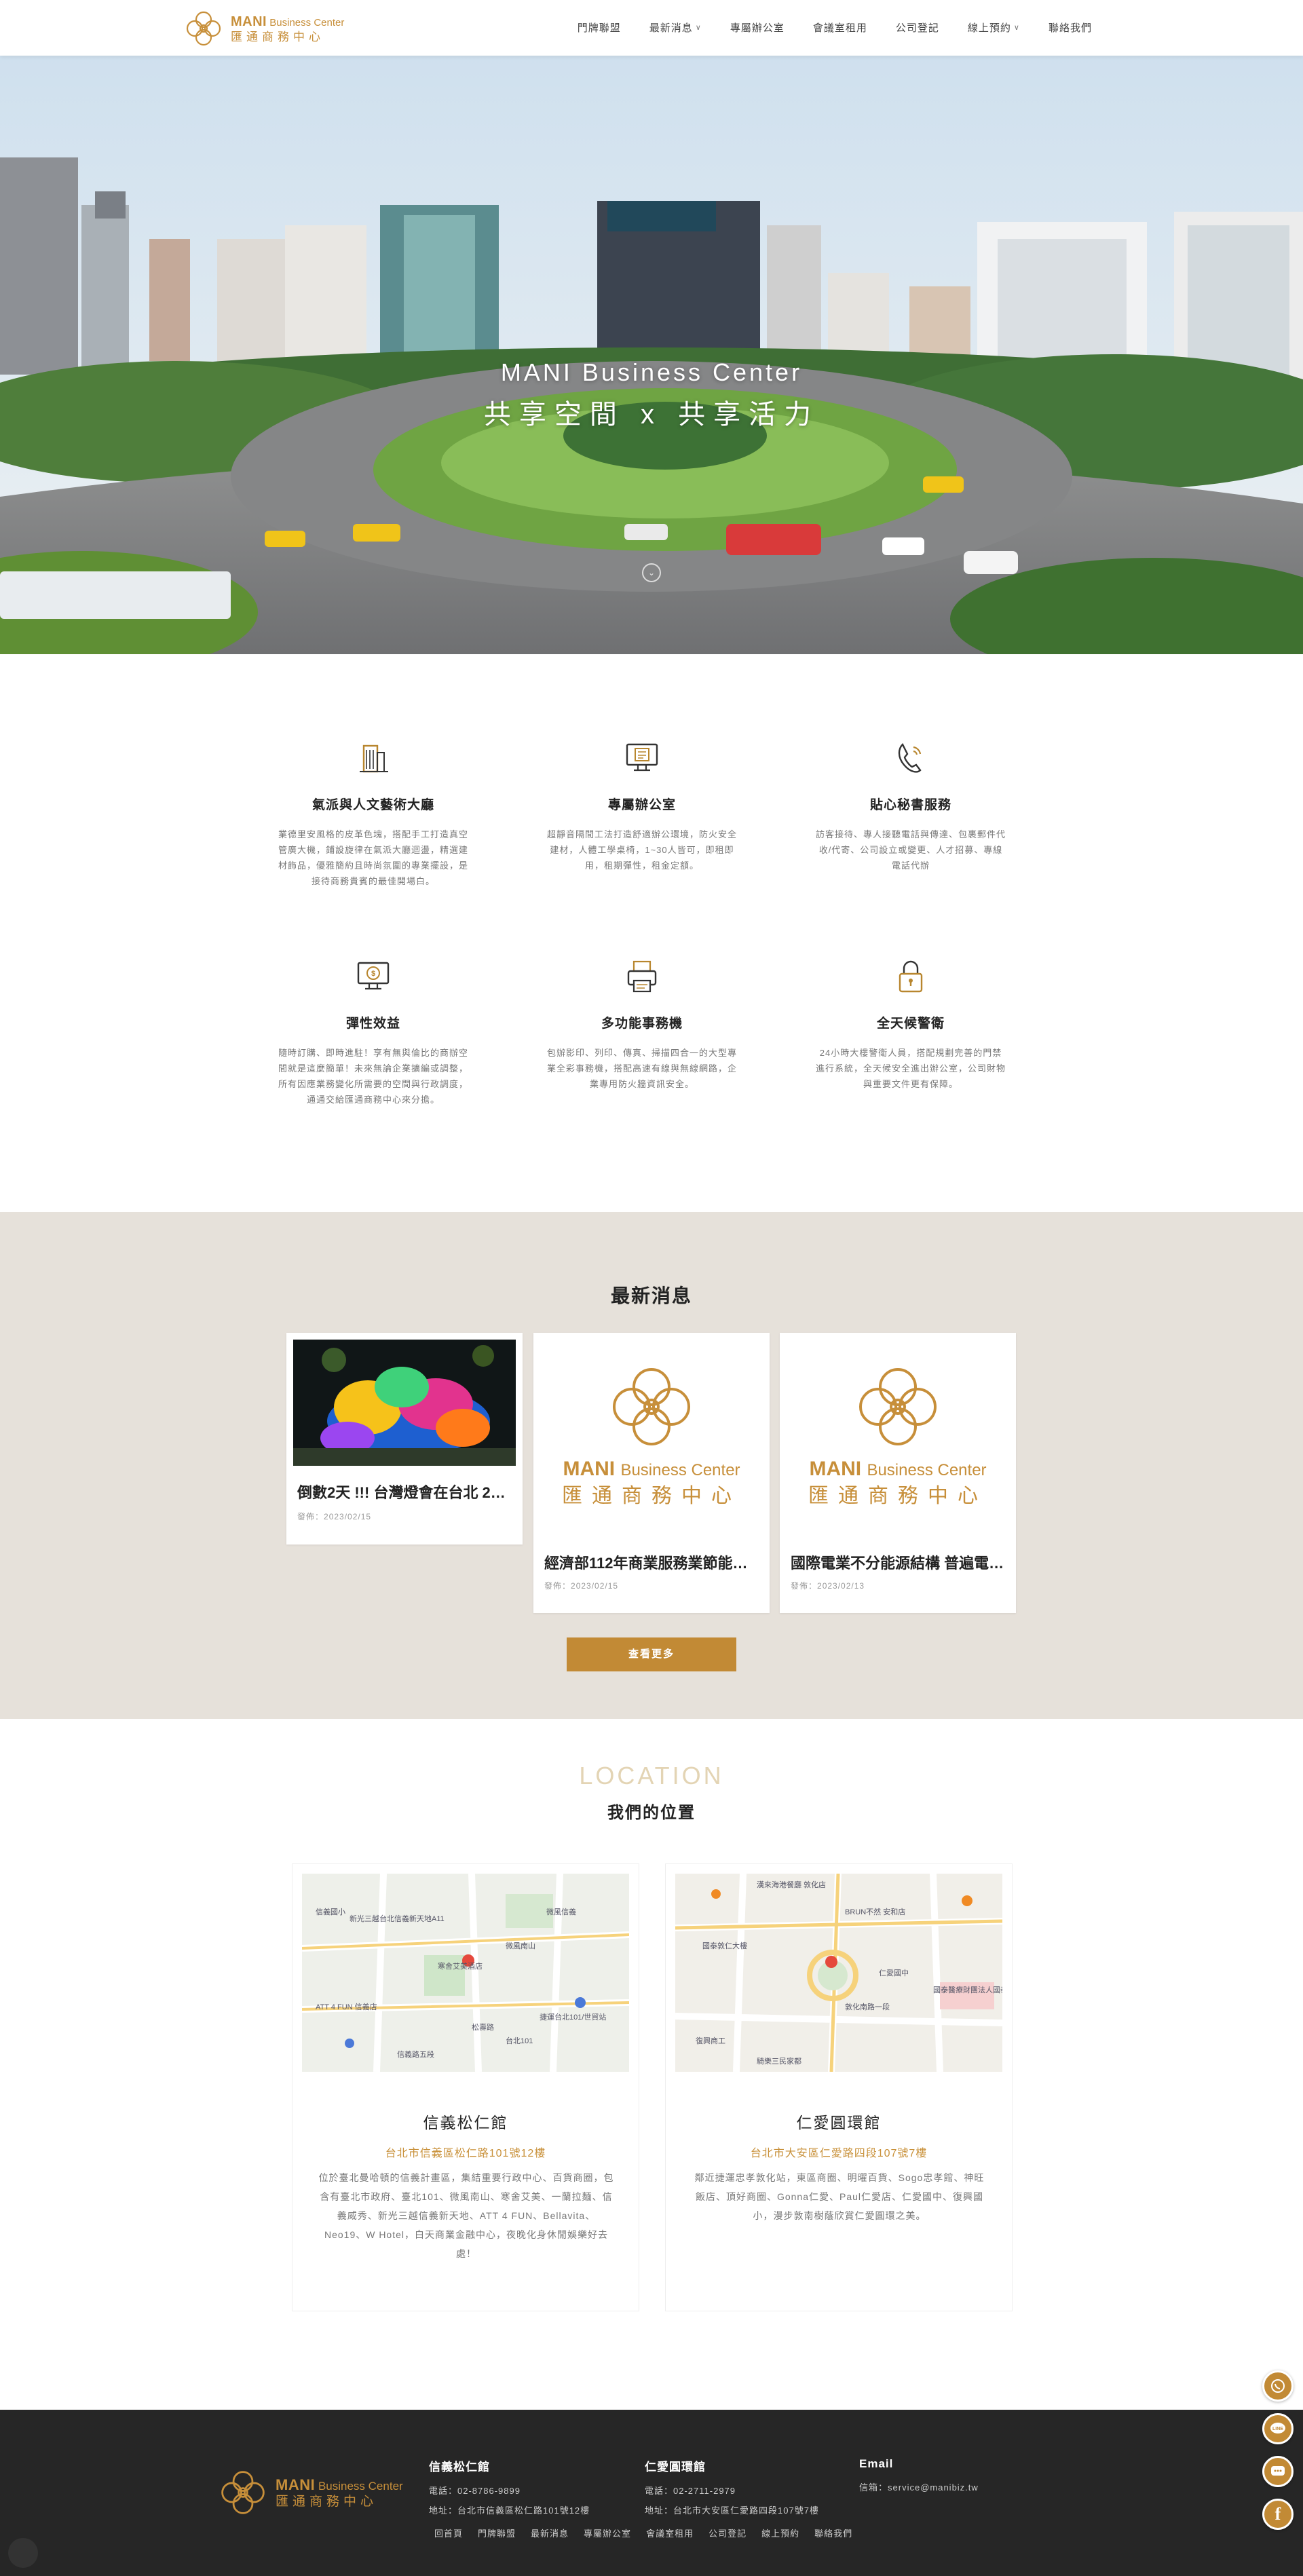 This screenshot has width=1303, height=2576. What do you see at coordinates (833, 2532) in the screenshot?
I see `footer-nav-link: 聯絡我們` at bounding box center [833, 2532].